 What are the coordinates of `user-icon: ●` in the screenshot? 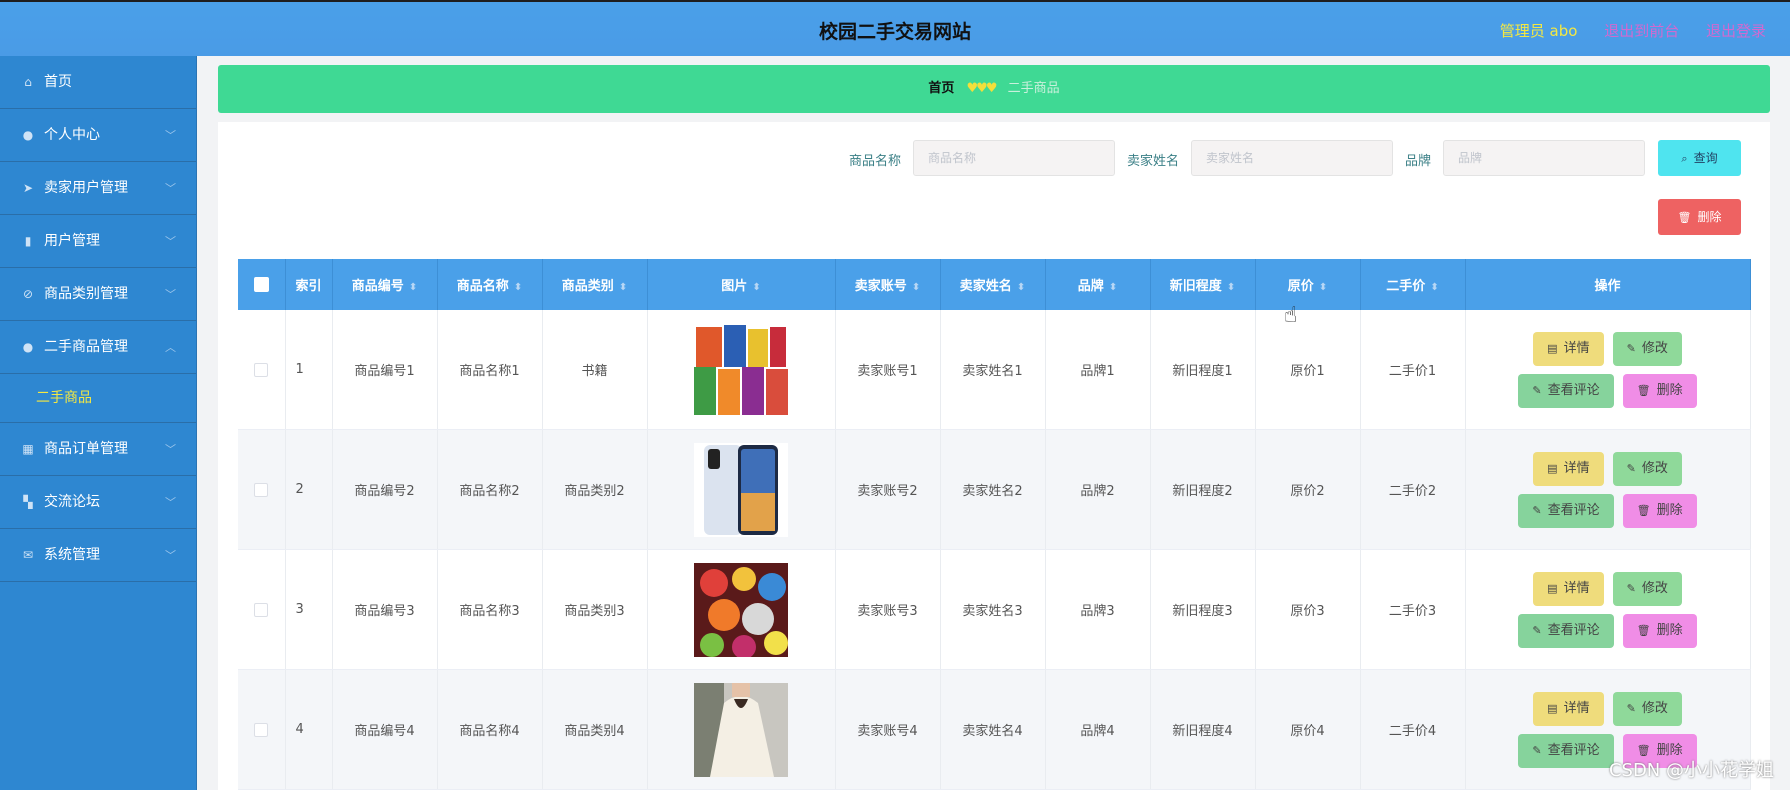 It's located at (28, 347).